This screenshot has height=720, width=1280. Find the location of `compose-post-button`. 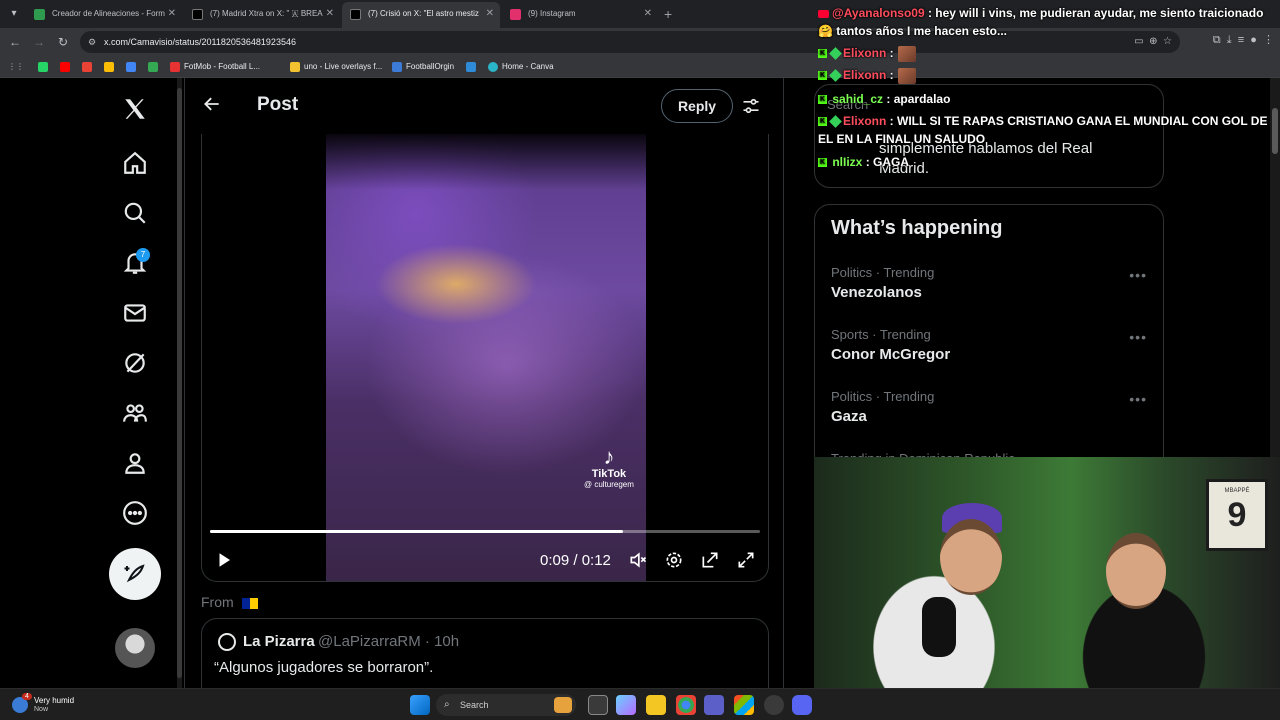

compose-post-button is located at coordinates (135, 574).